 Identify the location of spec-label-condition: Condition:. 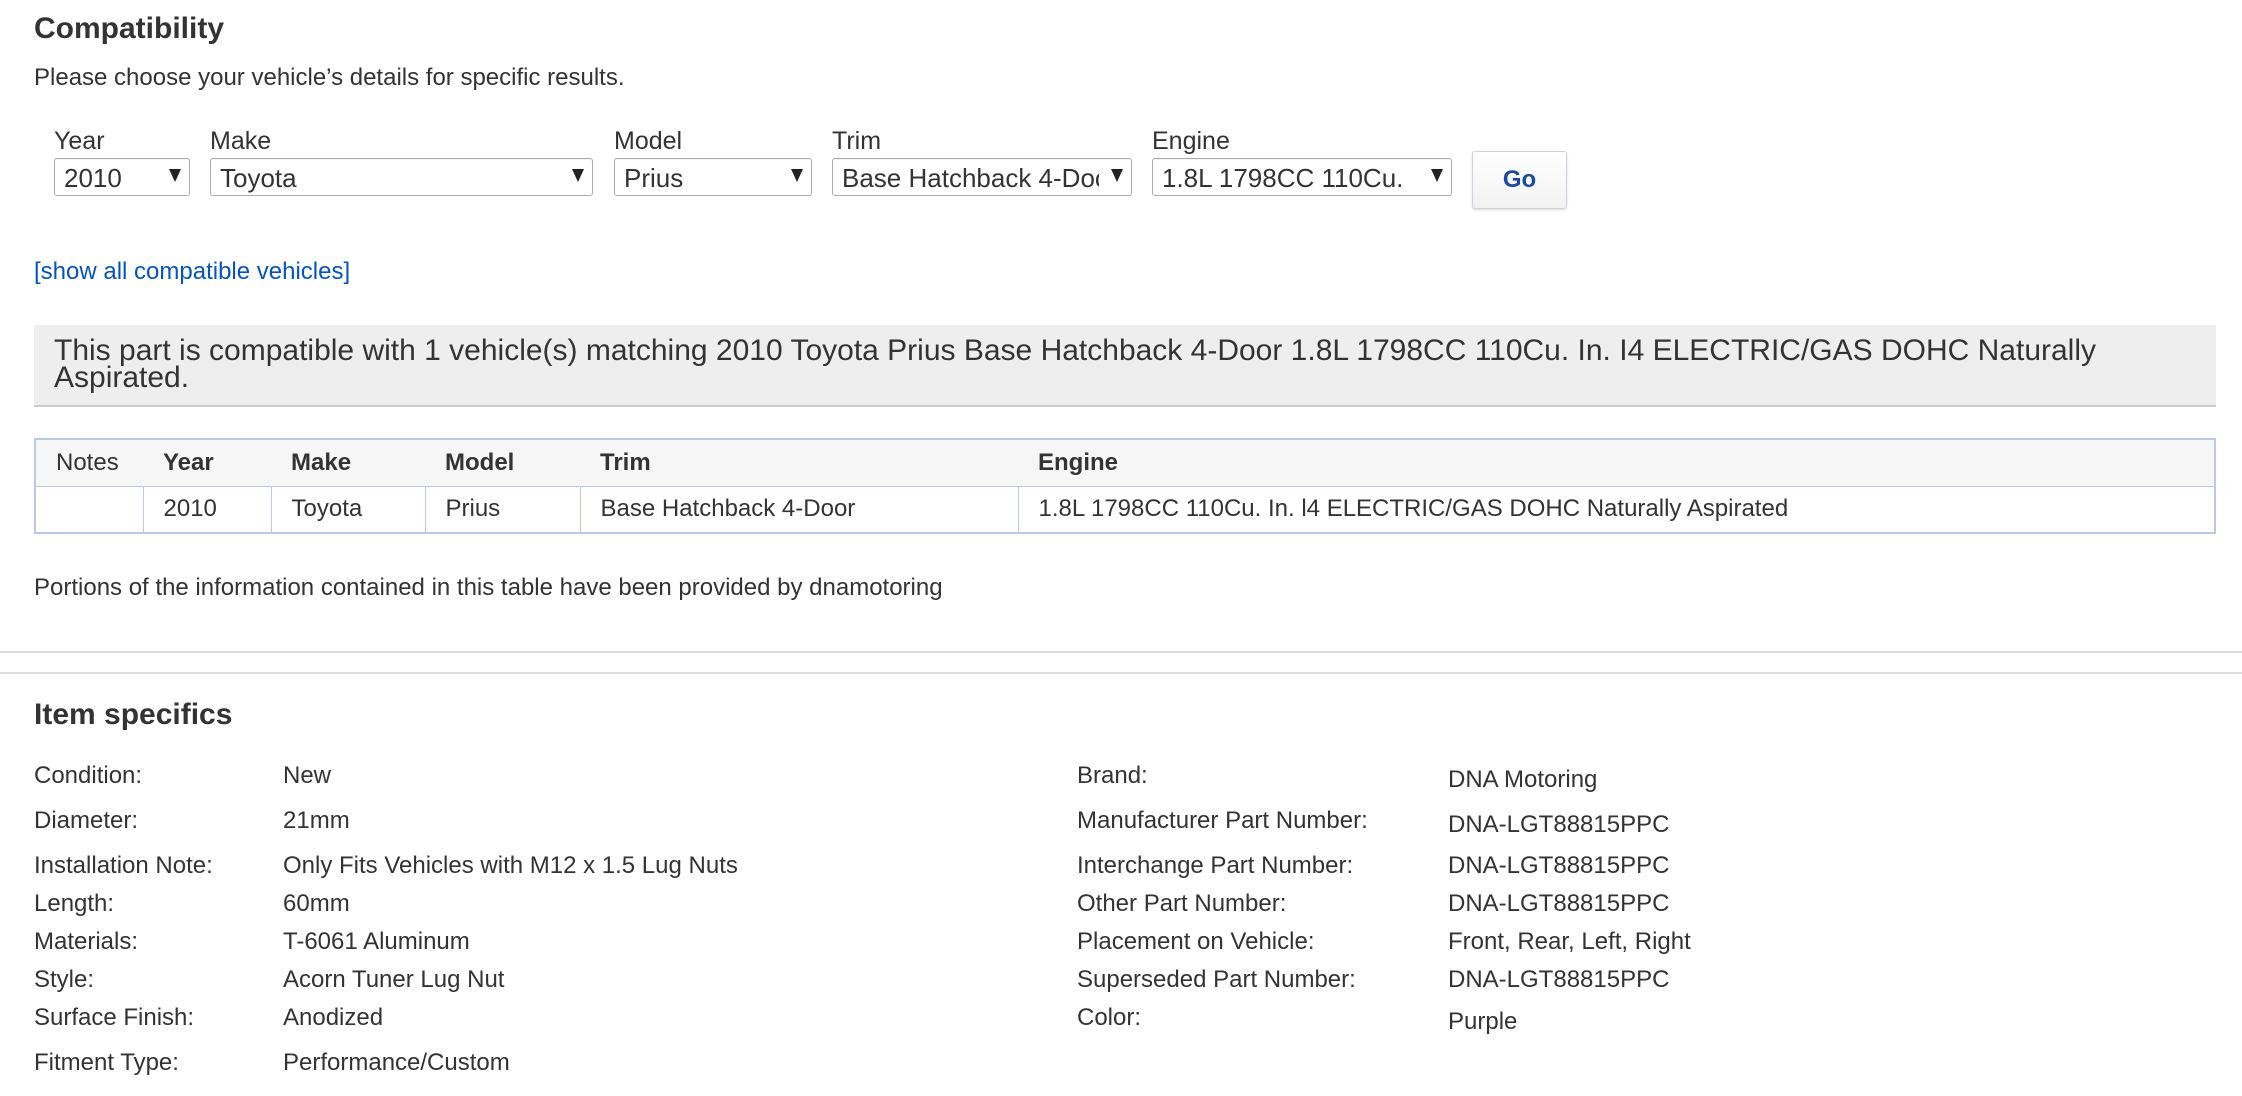
(88, 775).